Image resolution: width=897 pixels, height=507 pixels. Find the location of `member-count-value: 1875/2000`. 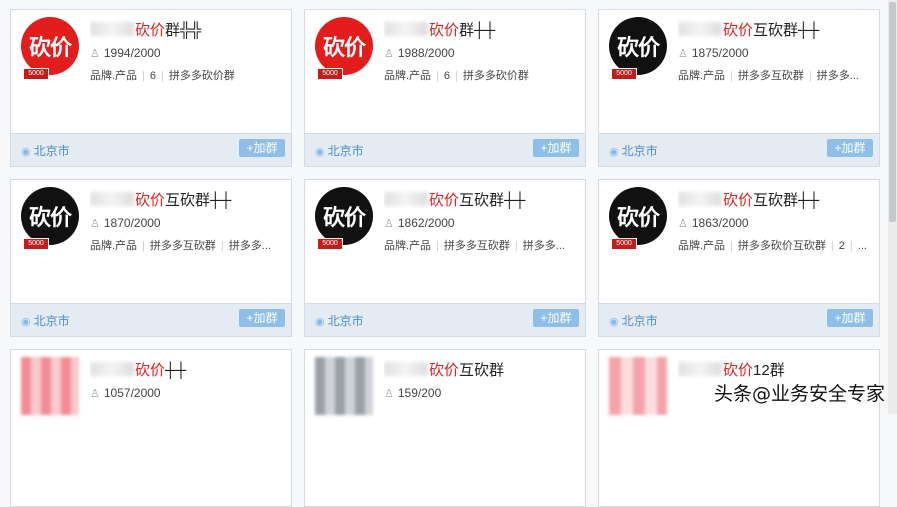

member-count-value: 1875/2000 is located at coordinates (720, 53).